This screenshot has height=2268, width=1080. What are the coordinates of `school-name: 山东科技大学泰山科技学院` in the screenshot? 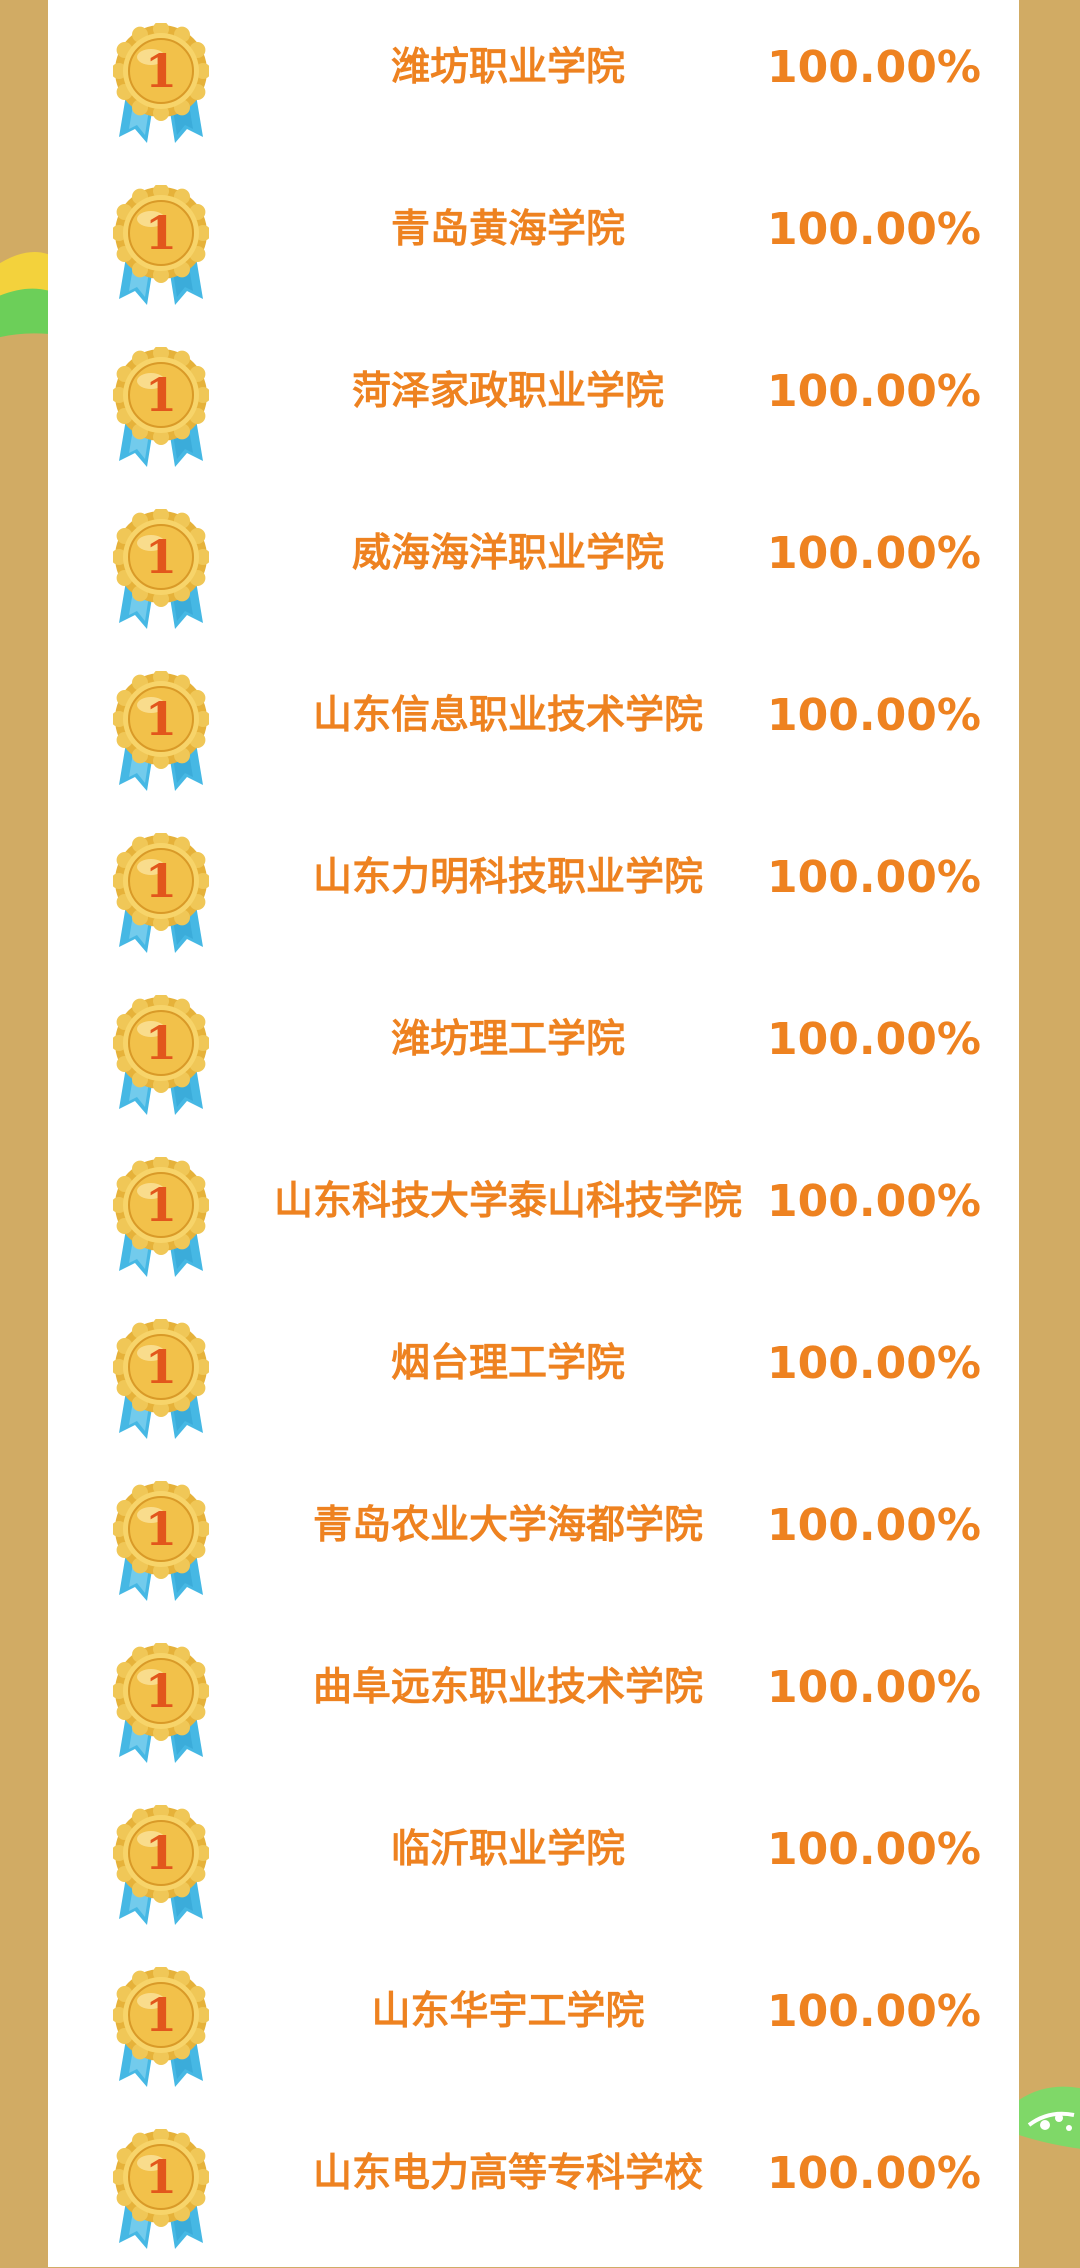 It's located at (507, 1201).